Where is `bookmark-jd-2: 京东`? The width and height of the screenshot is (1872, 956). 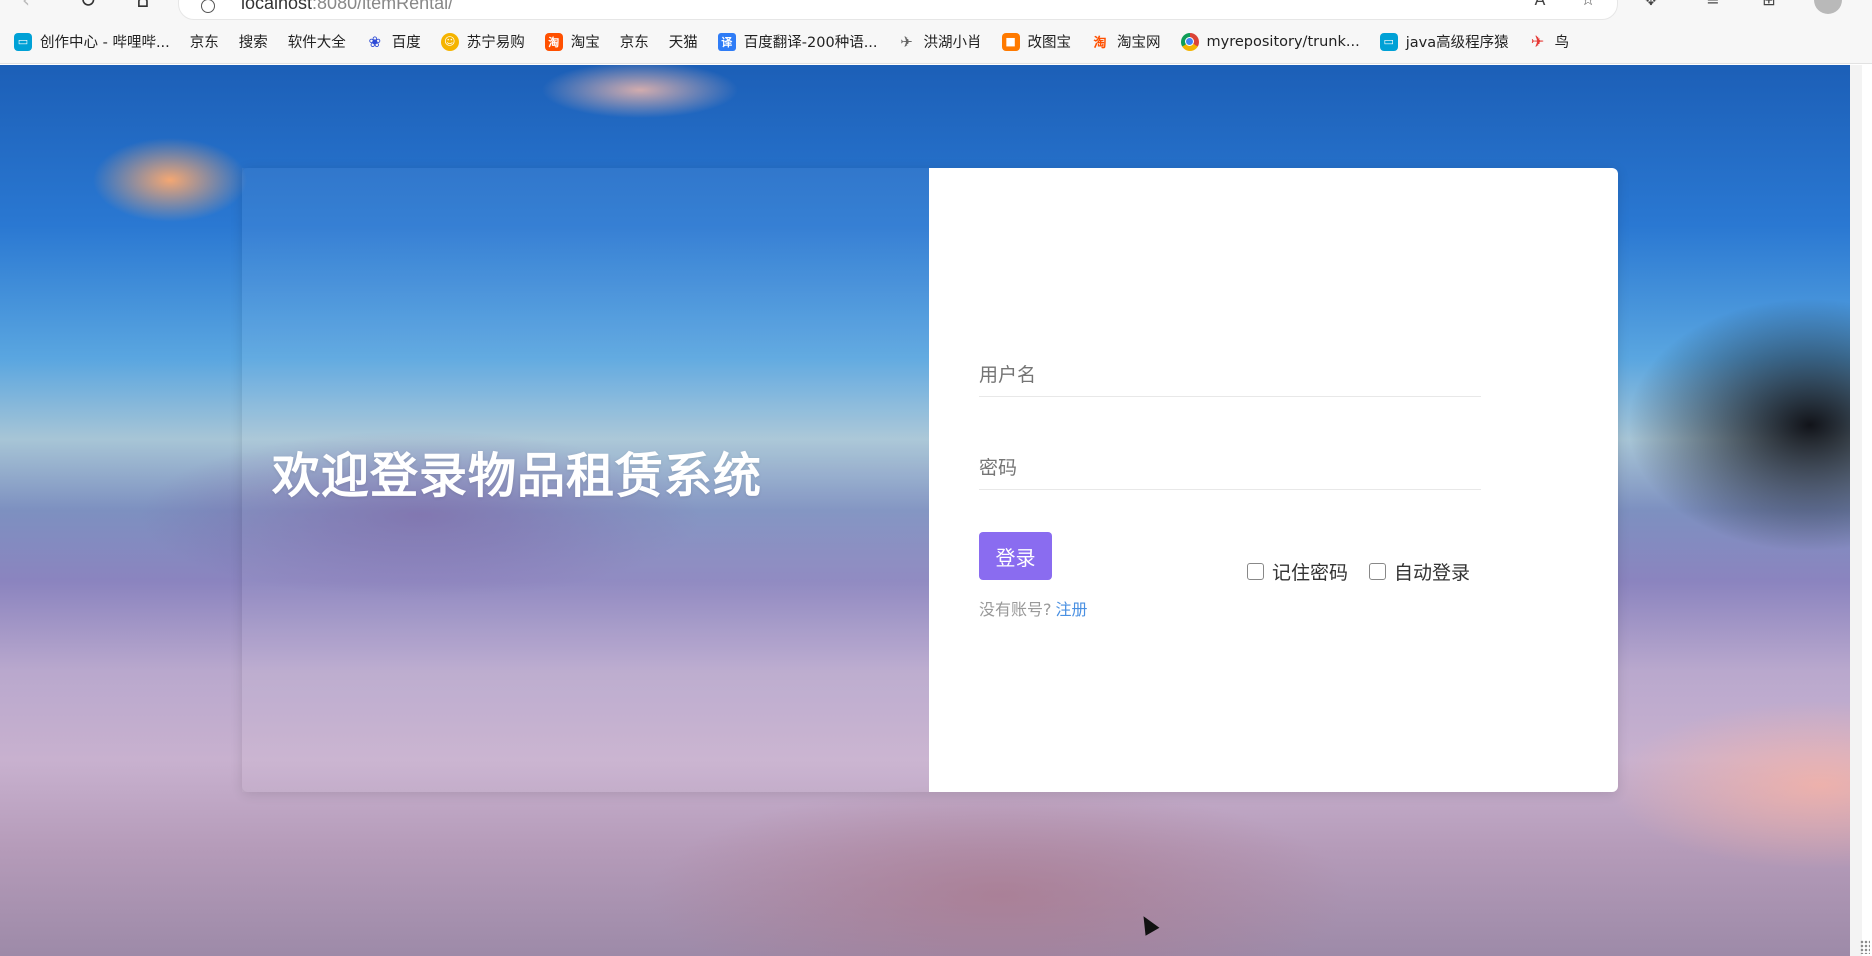
bookmark-jd-2: 京东 is located at coordinates (326, 65).